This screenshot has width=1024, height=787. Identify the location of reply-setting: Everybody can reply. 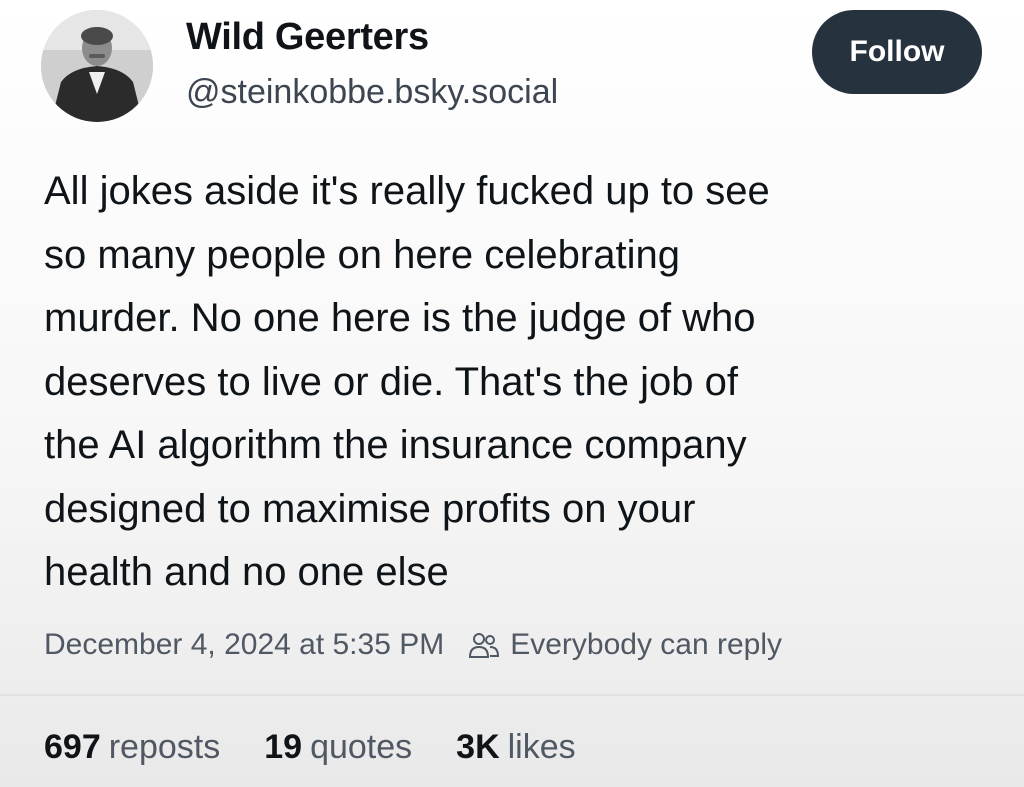
(646, 644).